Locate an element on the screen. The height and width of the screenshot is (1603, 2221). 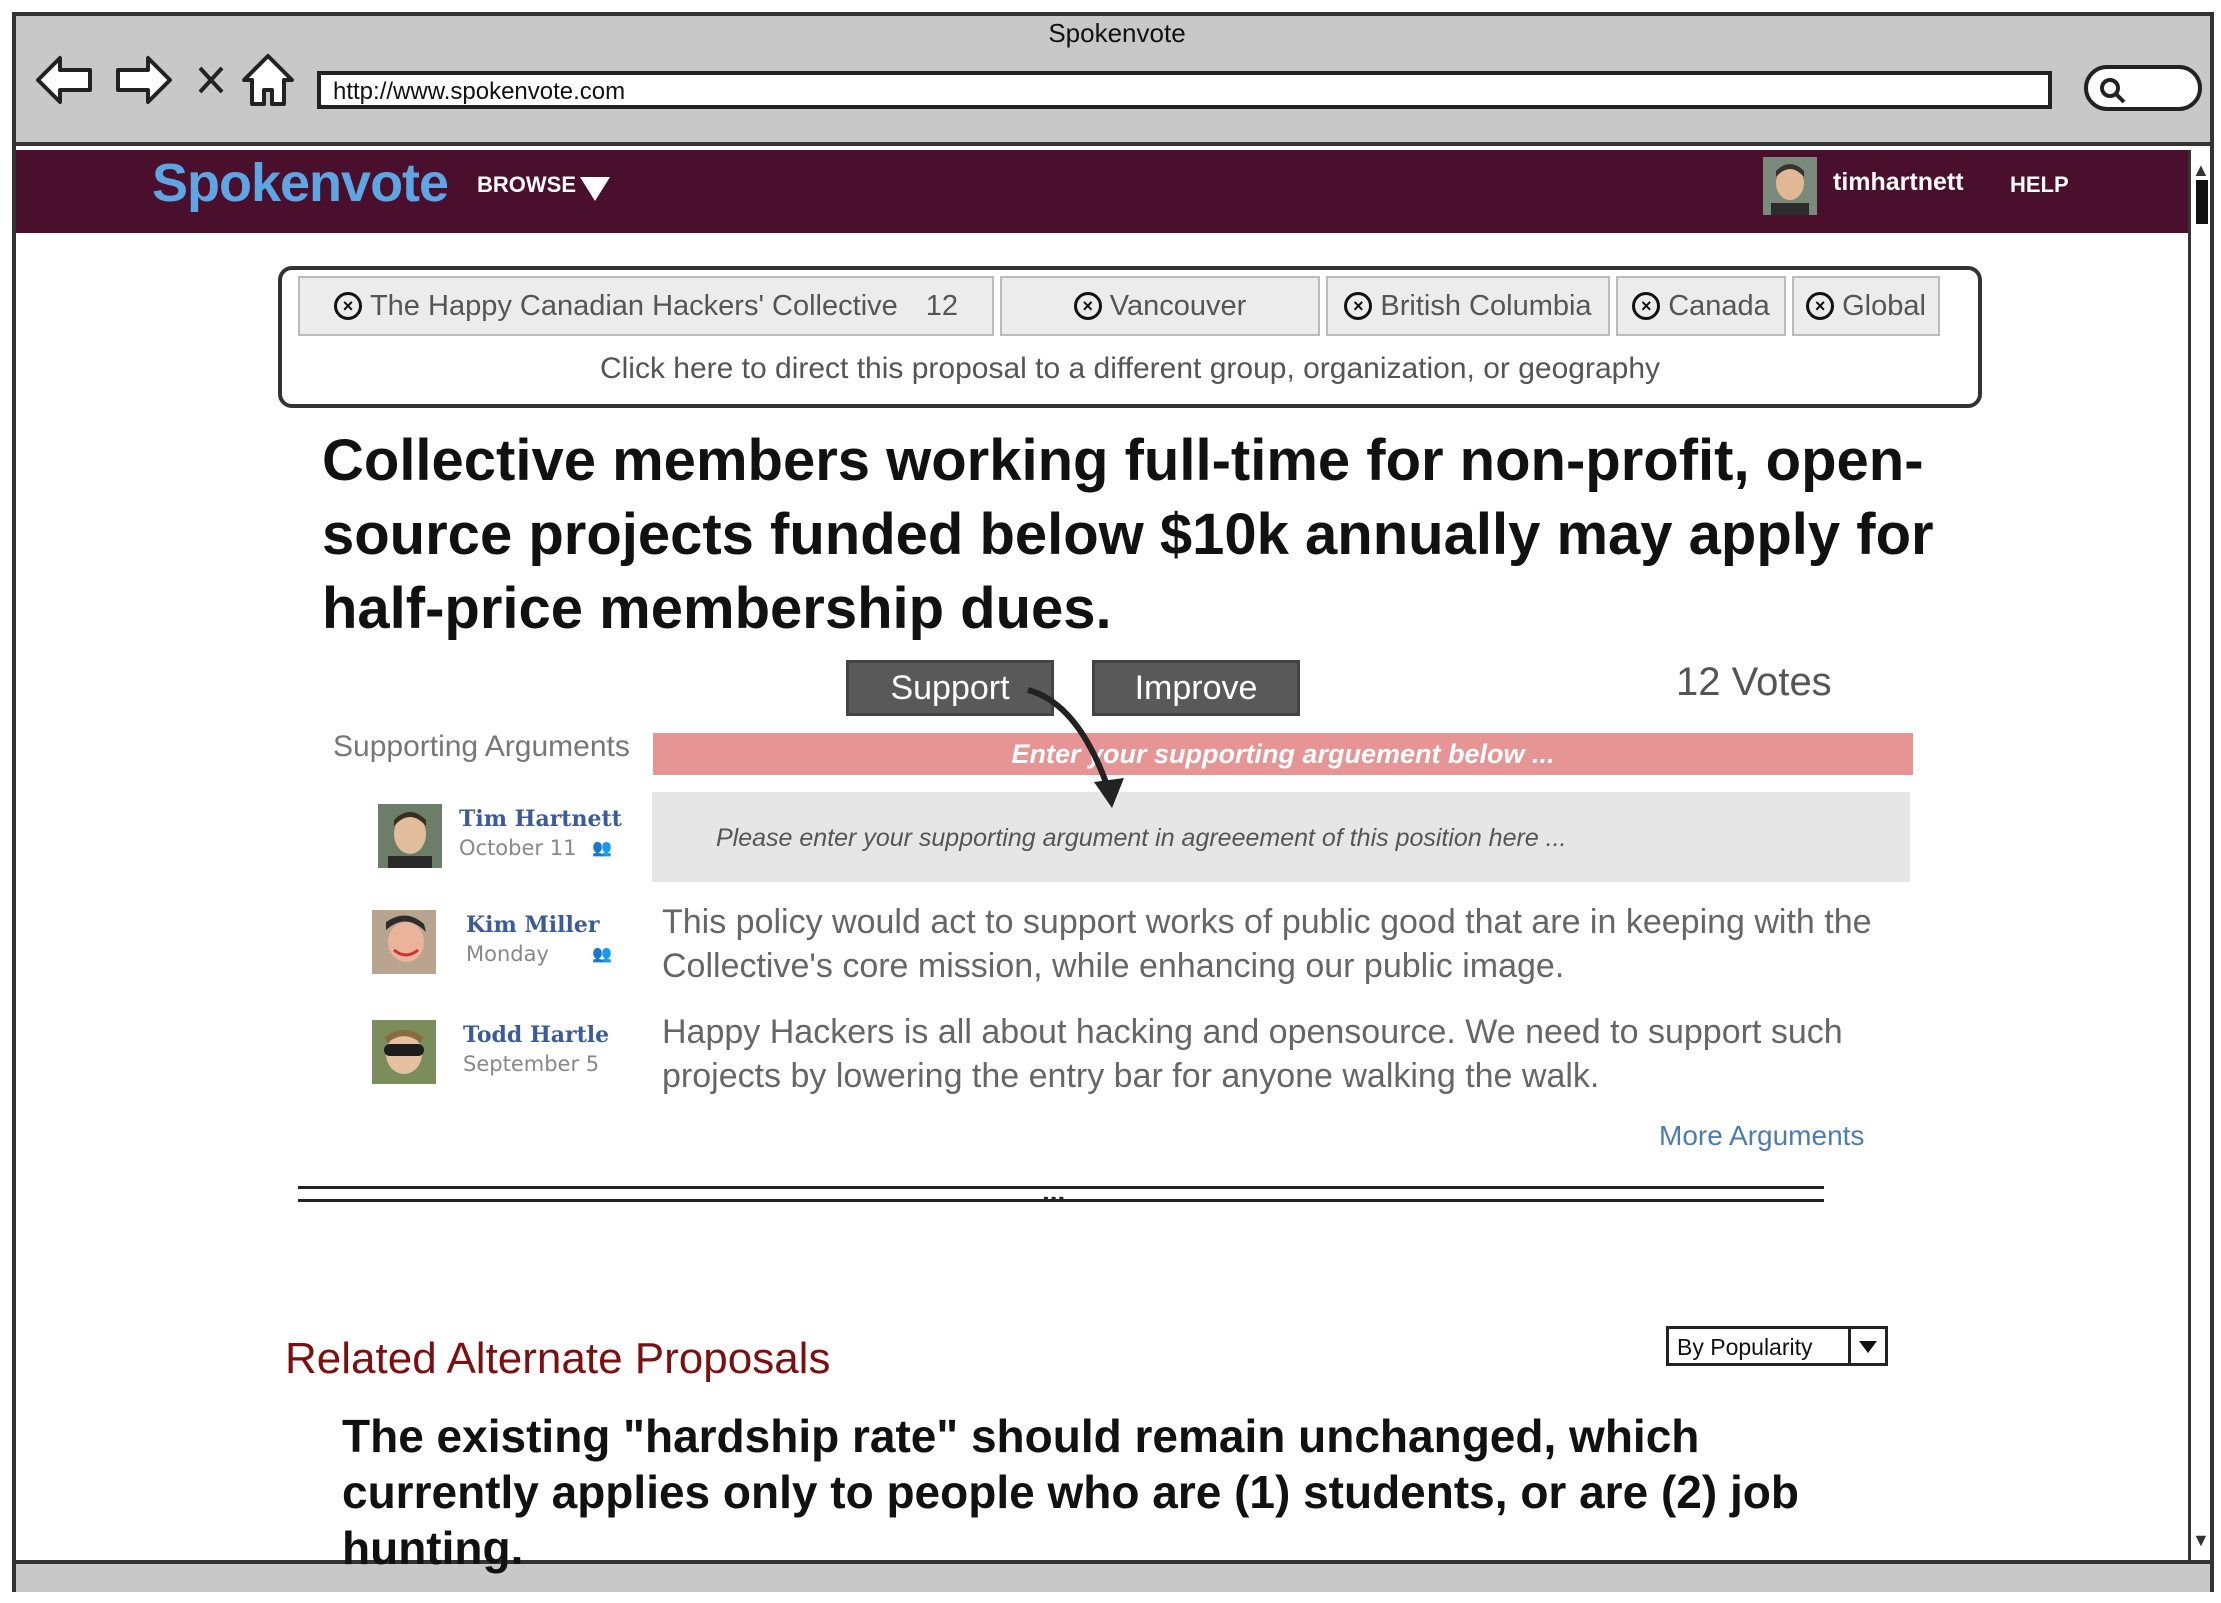
chevron-down-icon is located at coordinates (595, 189).